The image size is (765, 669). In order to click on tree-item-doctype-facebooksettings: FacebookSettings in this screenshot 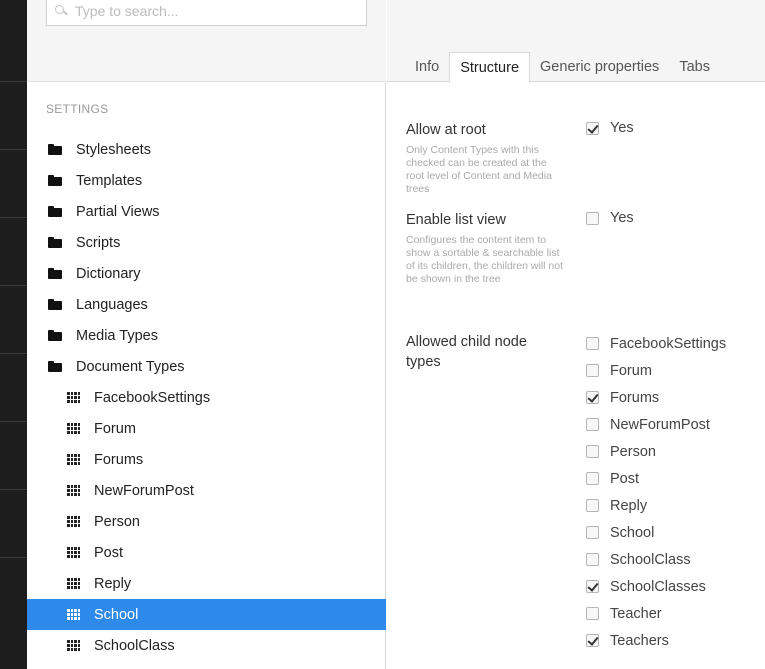, I will do `click(206, 397)`.